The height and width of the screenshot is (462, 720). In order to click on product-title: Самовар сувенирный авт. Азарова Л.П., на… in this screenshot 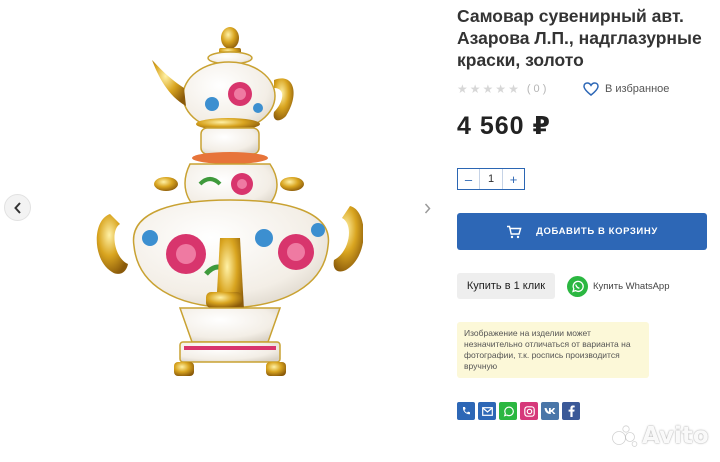, I will do `click(579, 38)`.